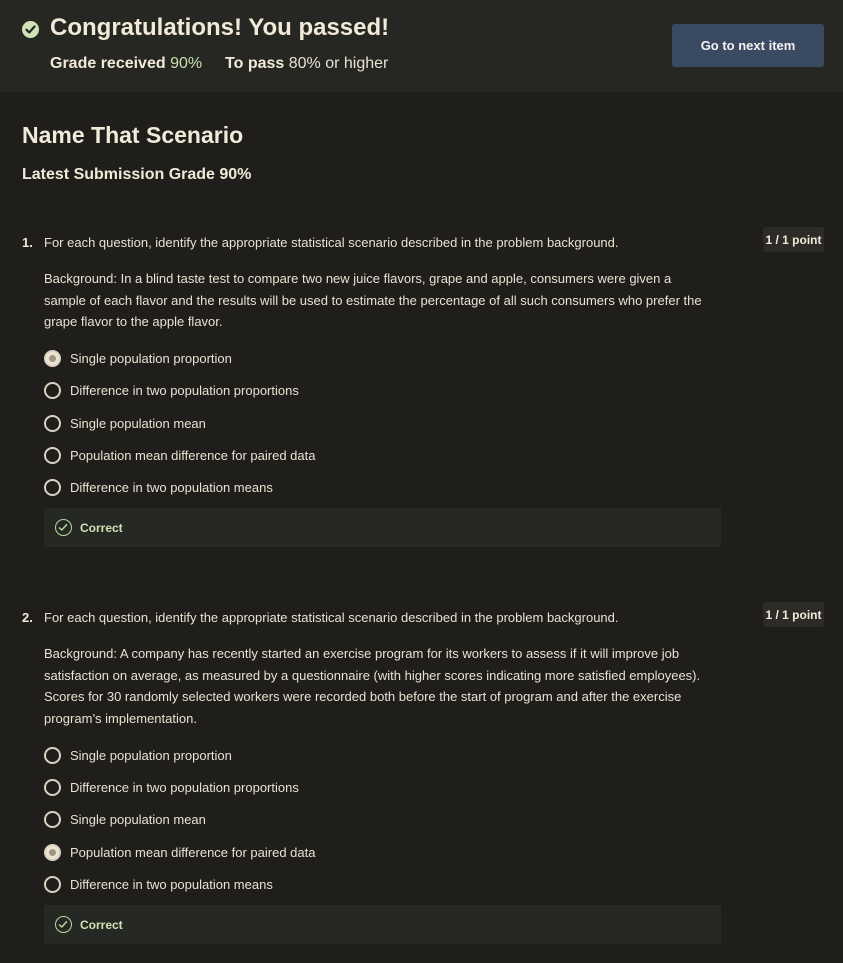  Describe the element at coordinates (137, 174) in the screenshot. I see `latest-submission-grade: Latest Submission Grade 90%` at that location.